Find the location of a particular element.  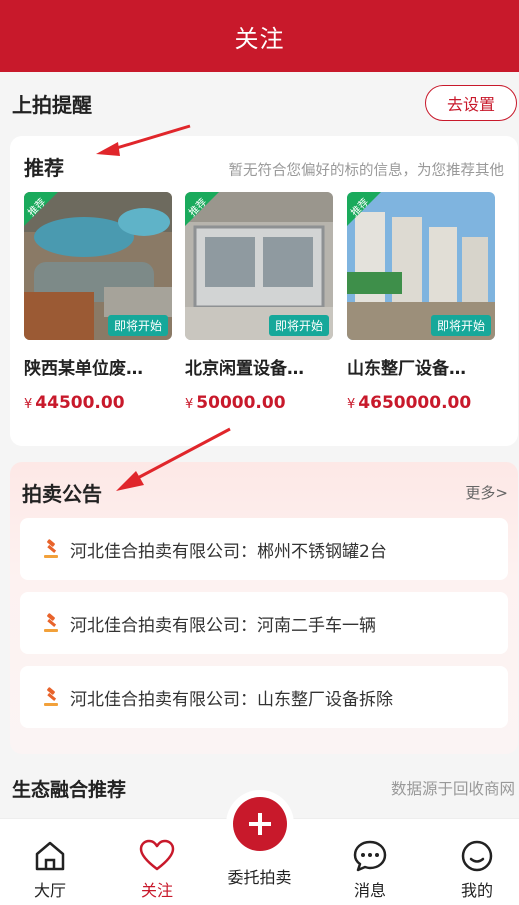

notice-text: 河北佳合拍卖有限公司：河南二手车一辆 is located at coordinates (223, 625).